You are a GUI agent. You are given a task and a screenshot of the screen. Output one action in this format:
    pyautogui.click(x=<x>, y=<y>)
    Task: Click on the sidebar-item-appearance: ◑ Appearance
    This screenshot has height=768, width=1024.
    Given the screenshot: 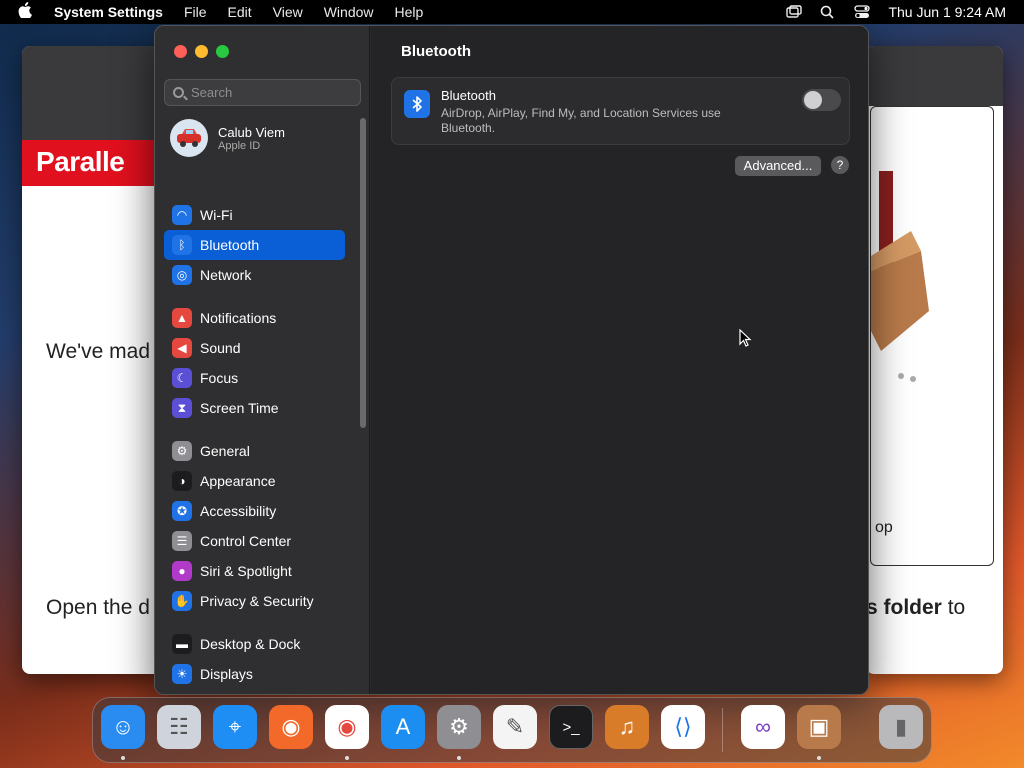 What is the action you would take?
    pyautogui.click(x=254, y=481)
    